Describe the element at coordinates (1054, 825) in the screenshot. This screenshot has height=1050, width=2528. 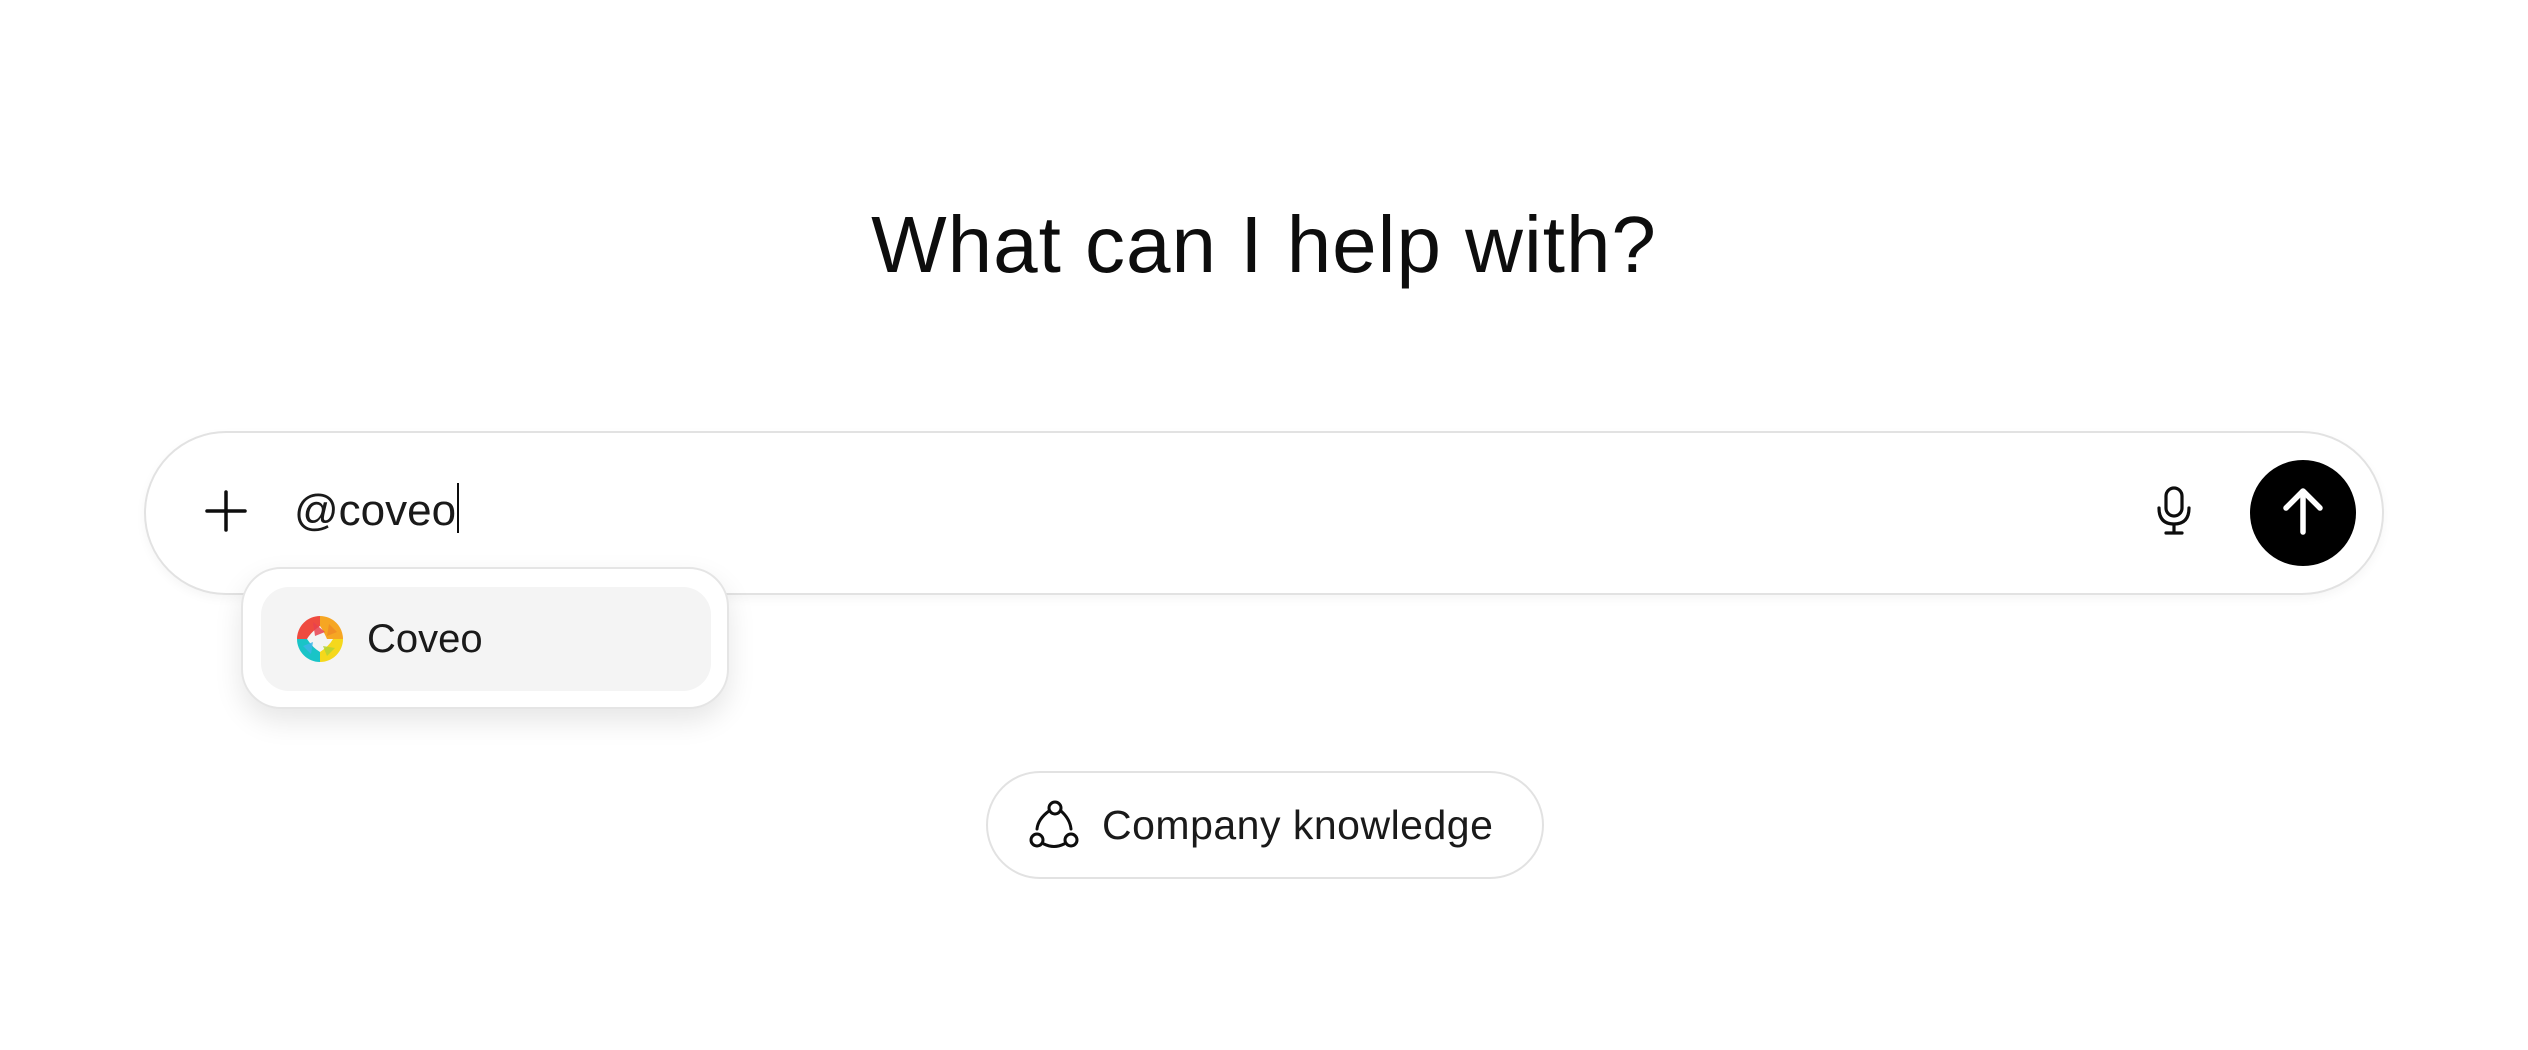
I see `connectors-icon` at that location.